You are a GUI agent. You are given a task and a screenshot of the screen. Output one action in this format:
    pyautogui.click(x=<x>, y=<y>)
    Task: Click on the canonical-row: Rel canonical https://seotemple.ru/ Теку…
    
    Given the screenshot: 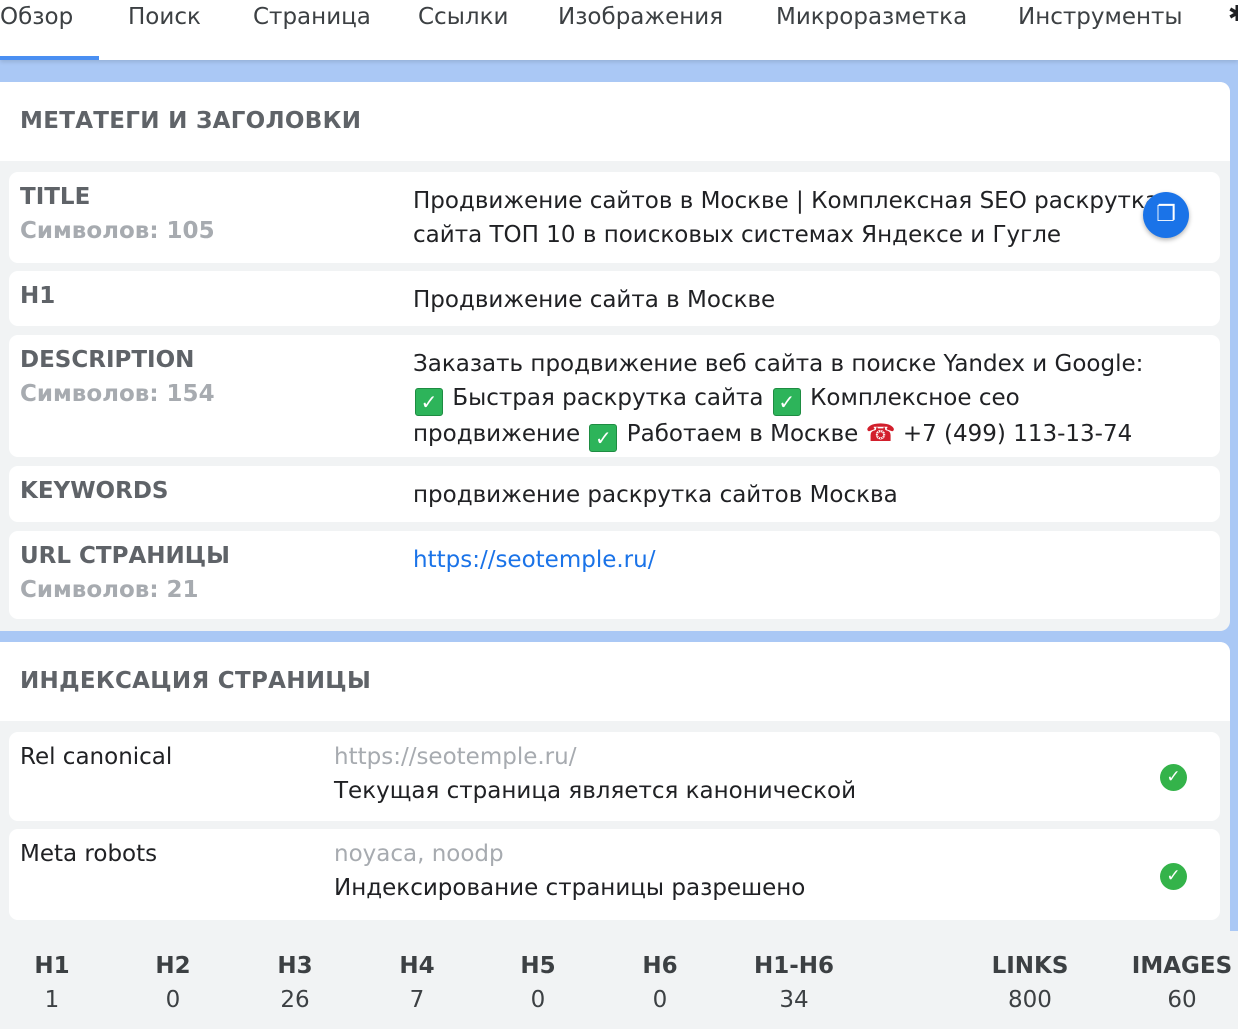 What is the action you would take?
    pyautogui.click(x=614, y=776)
    